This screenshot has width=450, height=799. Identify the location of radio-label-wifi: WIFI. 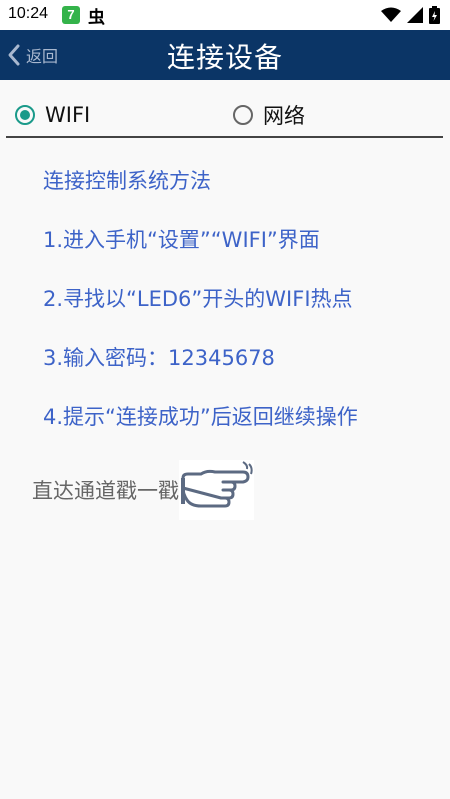
(68, 115).